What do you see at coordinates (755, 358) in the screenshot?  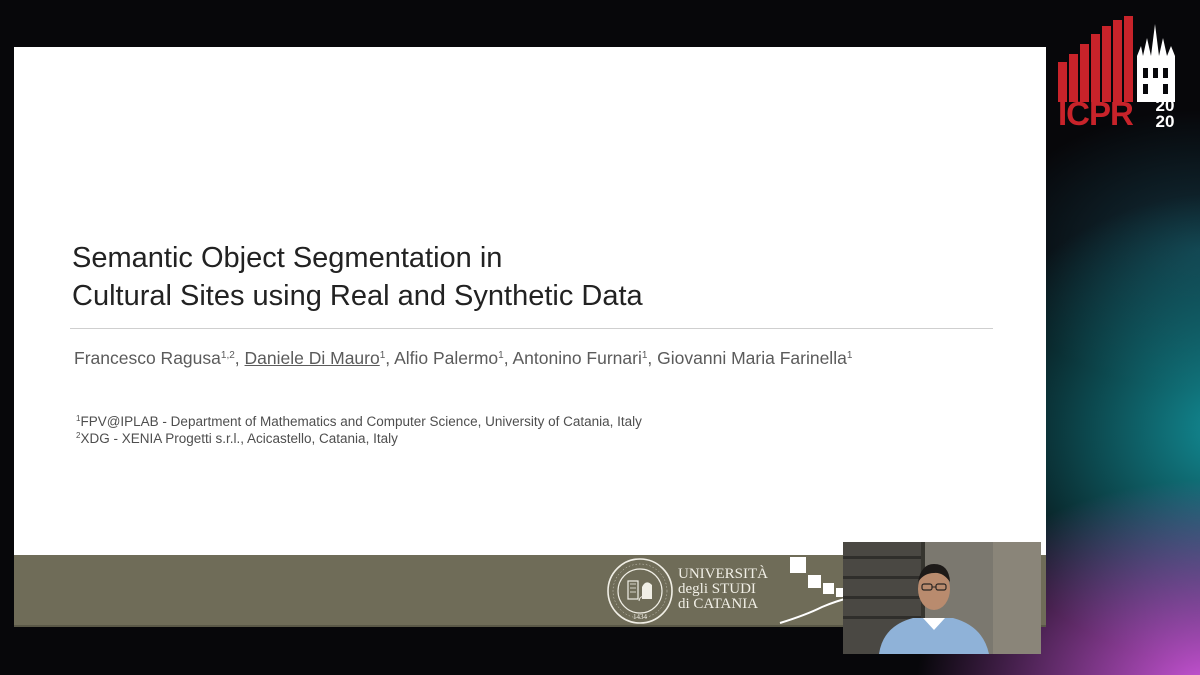 I see `author-5: Giovanni Maria Farinella1` at bounding box center [755, 358].